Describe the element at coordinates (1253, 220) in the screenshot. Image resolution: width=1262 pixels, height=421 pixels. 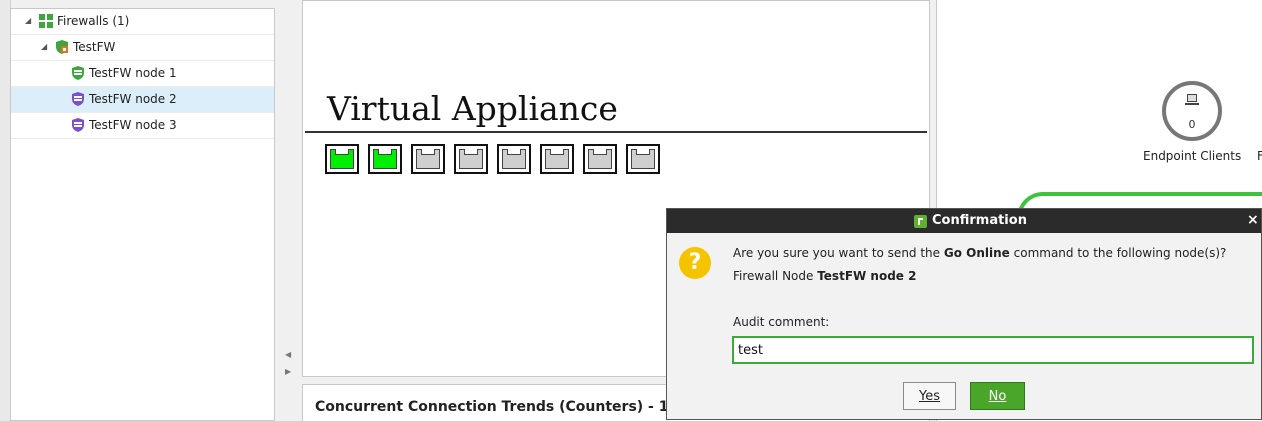
I see `close-icon: ×` at that location.